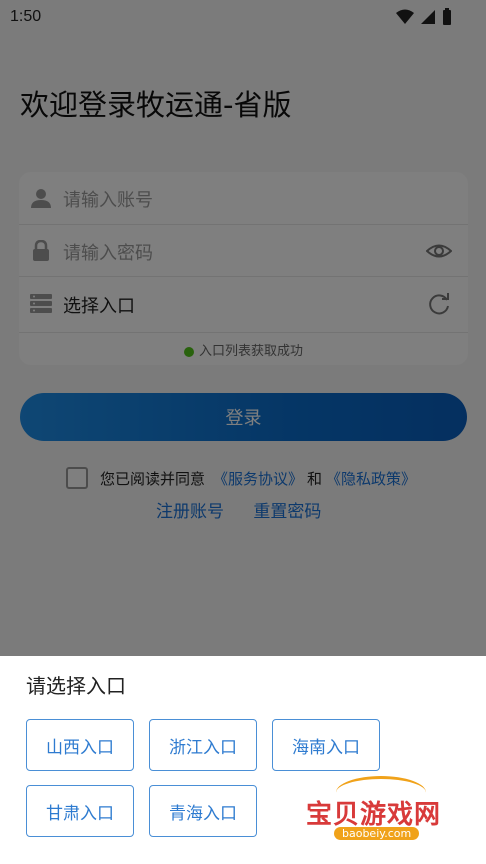 The width and height of the screenshot is (486, 864). Describe the element at coordinates (377, 833) in the screenshot. I see `watermark-site: baobeiy.com` at that location.